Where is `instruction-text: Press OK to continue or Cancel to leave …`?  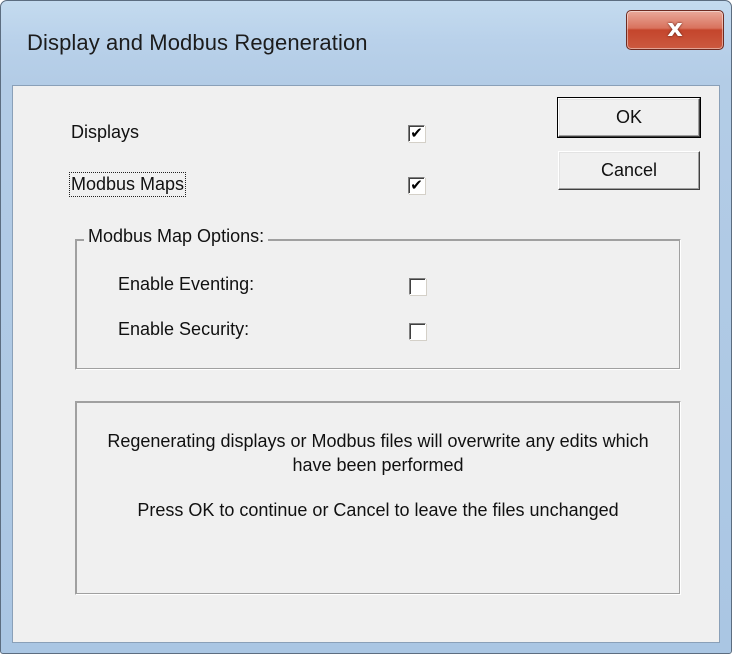
instruction-text: Press OK to continue or Cancel to leave … is located at coordinates (378, 510).